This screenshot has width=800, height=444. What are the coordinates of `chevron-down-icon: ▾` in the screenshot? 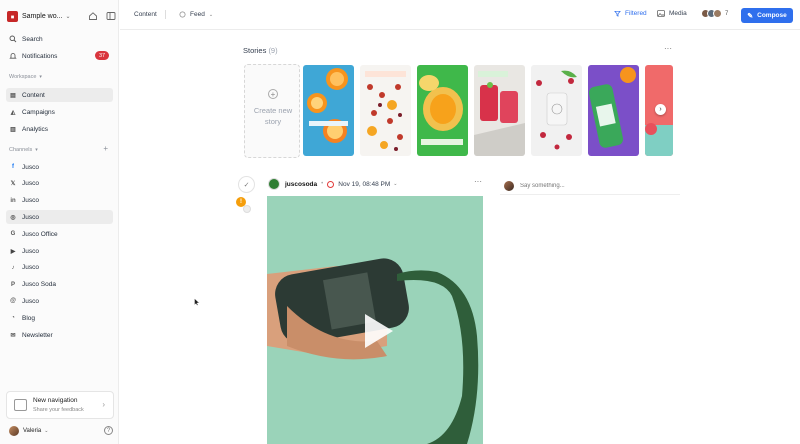 It's located at (36, 150).